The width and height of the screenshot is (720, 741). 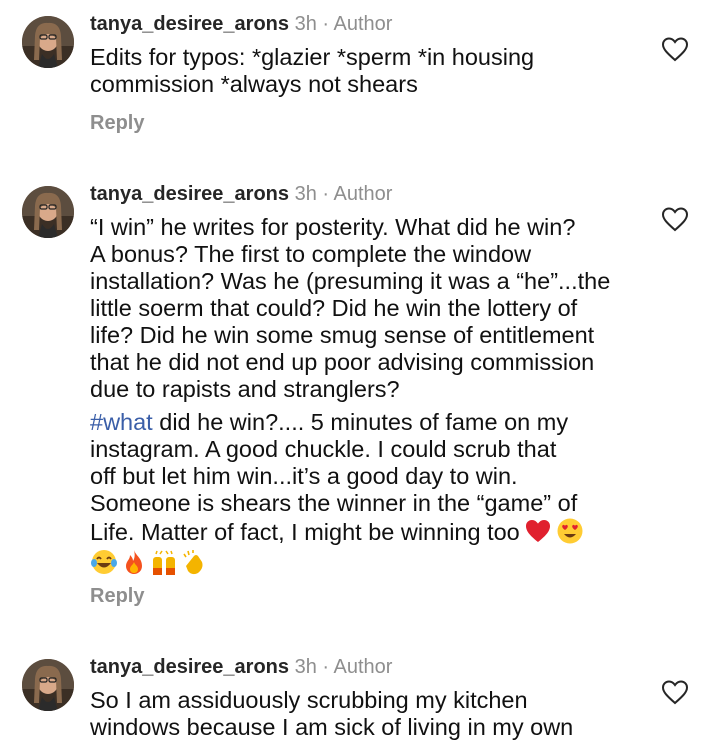 I want to click on red-heart-emoji-icon, so click(x=537, y=531).